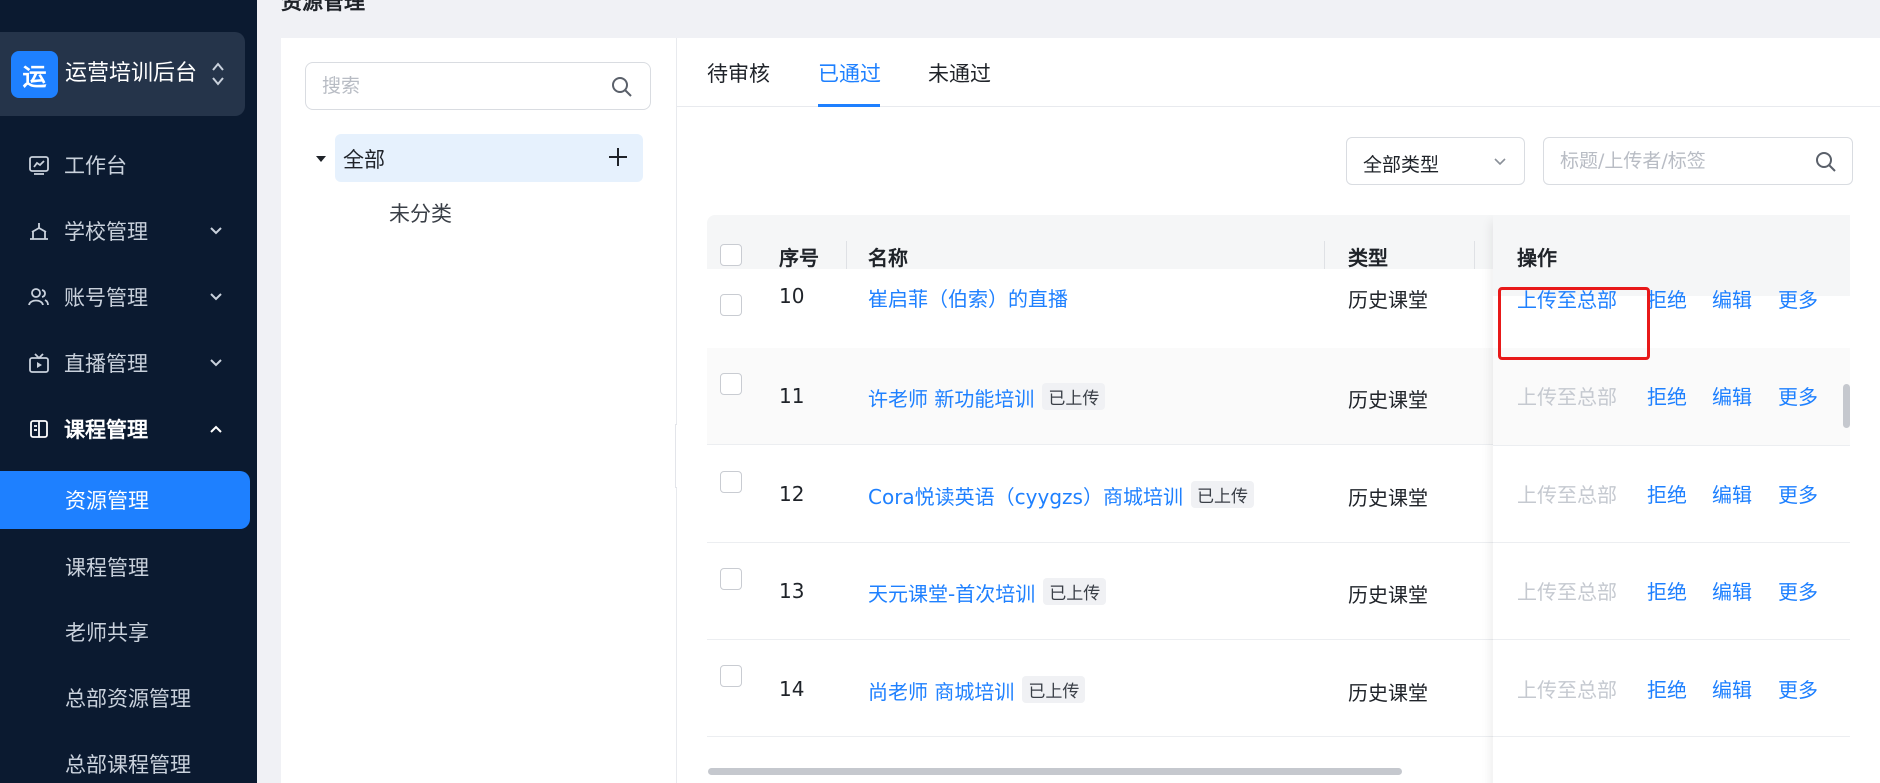 Image resolution: width=1880 pixels, height=783 pixels. Describe the element at coordinates (321, 159) in the screenshot. I see `caret-down-icon` at that location.